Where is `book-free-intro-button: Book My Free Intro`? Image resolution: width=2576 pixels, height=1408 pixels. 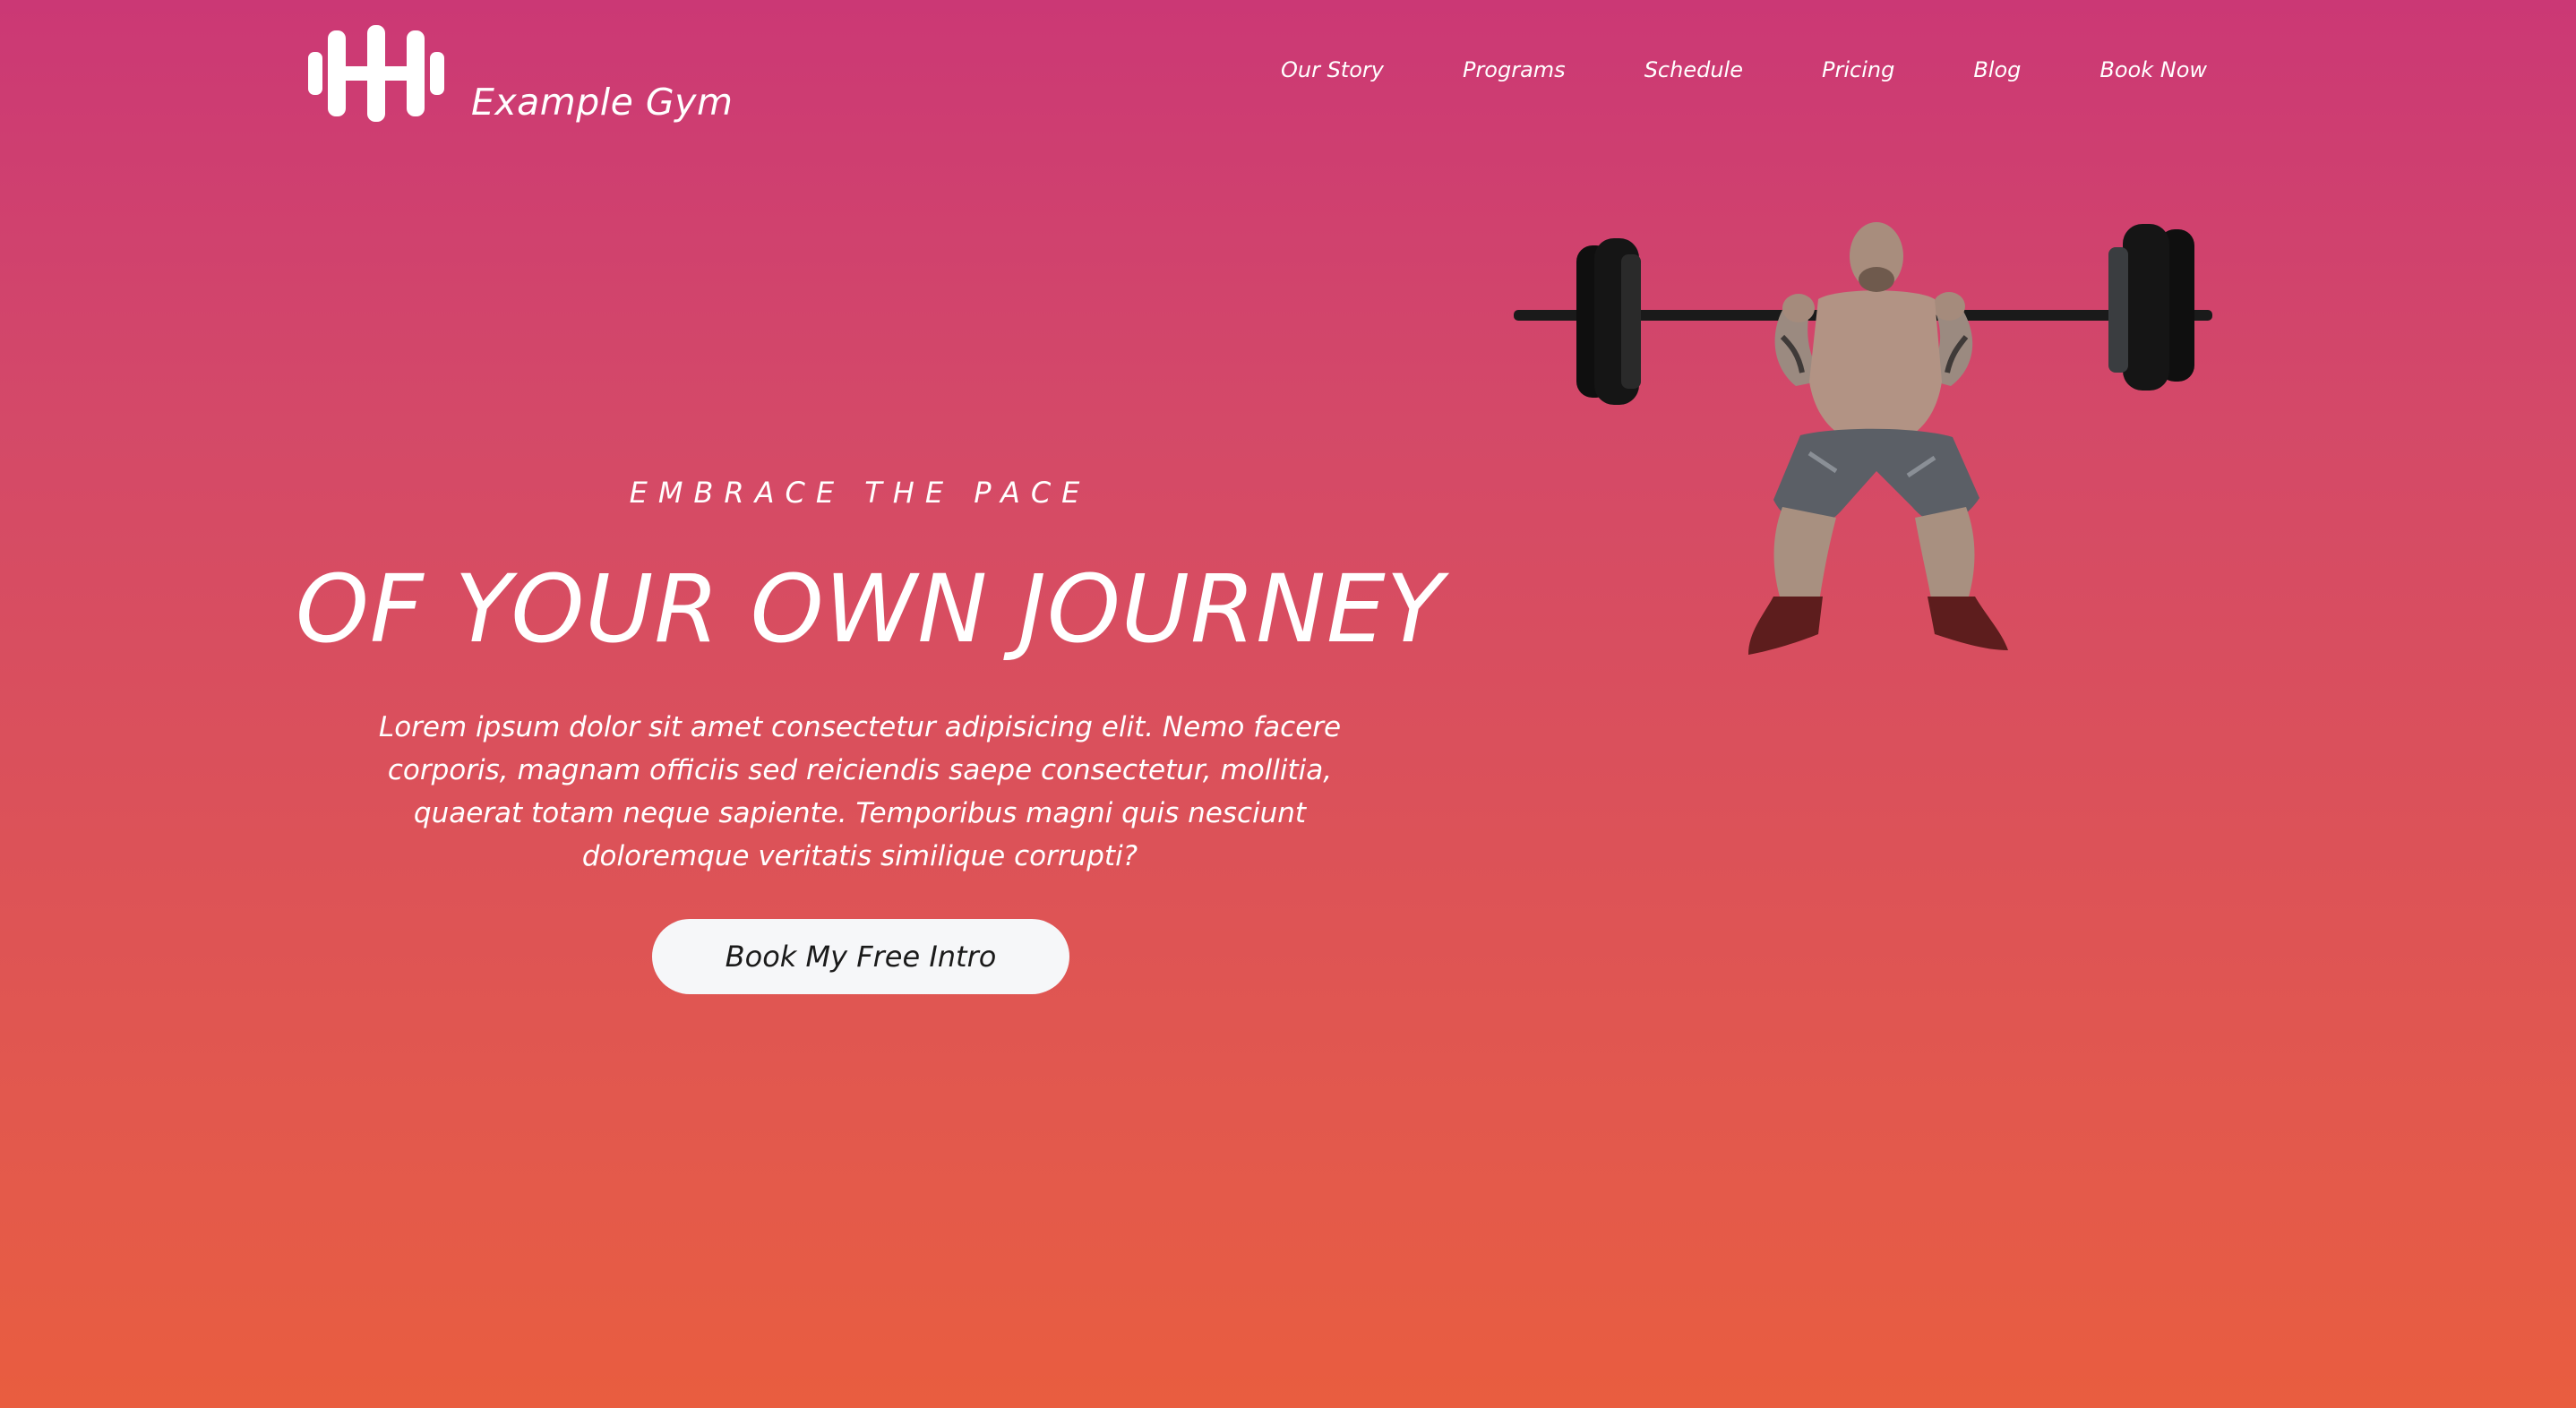 book-free-intro-button: Book My Free Intro is located at coordinates (860, 956).